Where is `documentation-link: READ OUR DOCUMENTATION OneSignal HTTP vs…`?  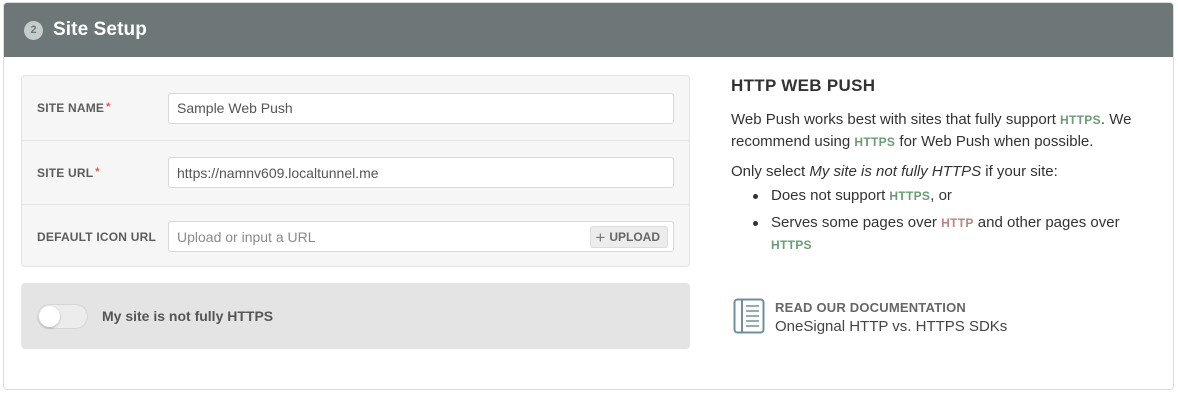
documentation-link: READ OUR DOCUMENTATION OneSignal HTTP vs… is located at coordinates (870, 316).